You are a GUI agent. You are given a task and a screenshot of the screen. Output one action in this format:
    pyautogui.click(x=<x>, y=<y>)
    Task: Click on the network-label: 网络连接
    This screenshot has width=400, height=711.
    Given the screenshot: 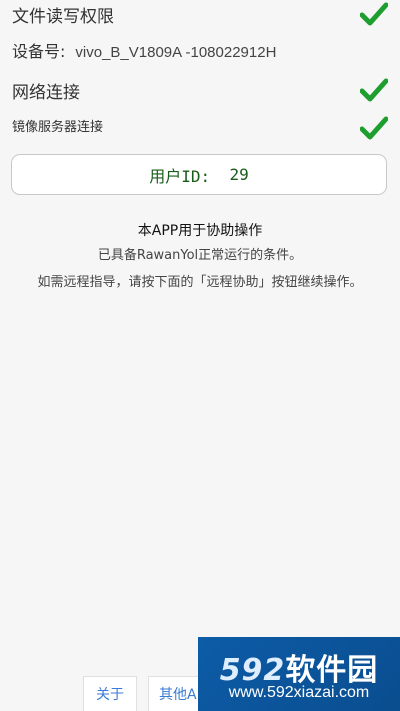 What is the action you would take?
    pyautogui.click(x=46, y=93)
    